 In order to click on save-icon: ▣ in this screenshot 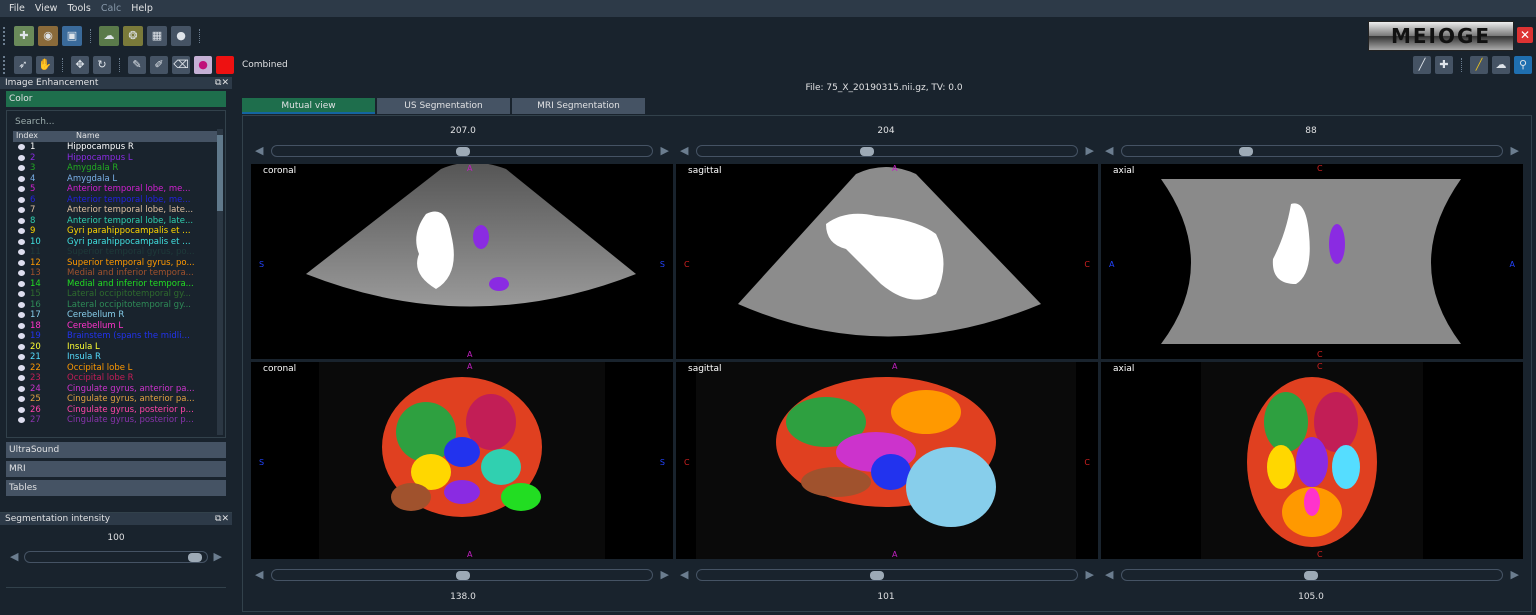, I will do `click(72, 35)`.